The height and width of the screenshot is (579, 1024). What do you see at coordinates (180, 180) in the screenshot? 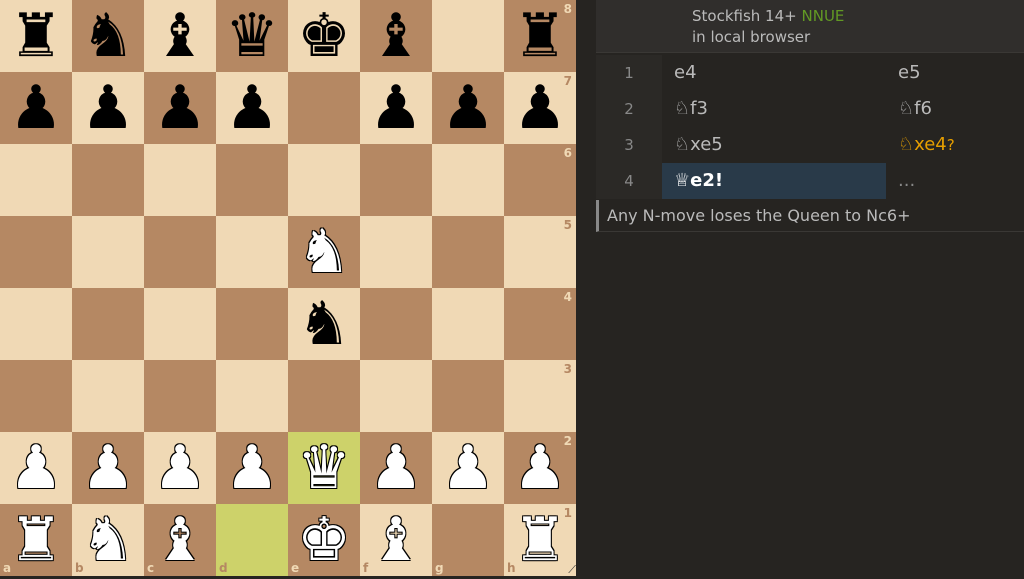
I see `square-c6` at bounding box center [180, 180].